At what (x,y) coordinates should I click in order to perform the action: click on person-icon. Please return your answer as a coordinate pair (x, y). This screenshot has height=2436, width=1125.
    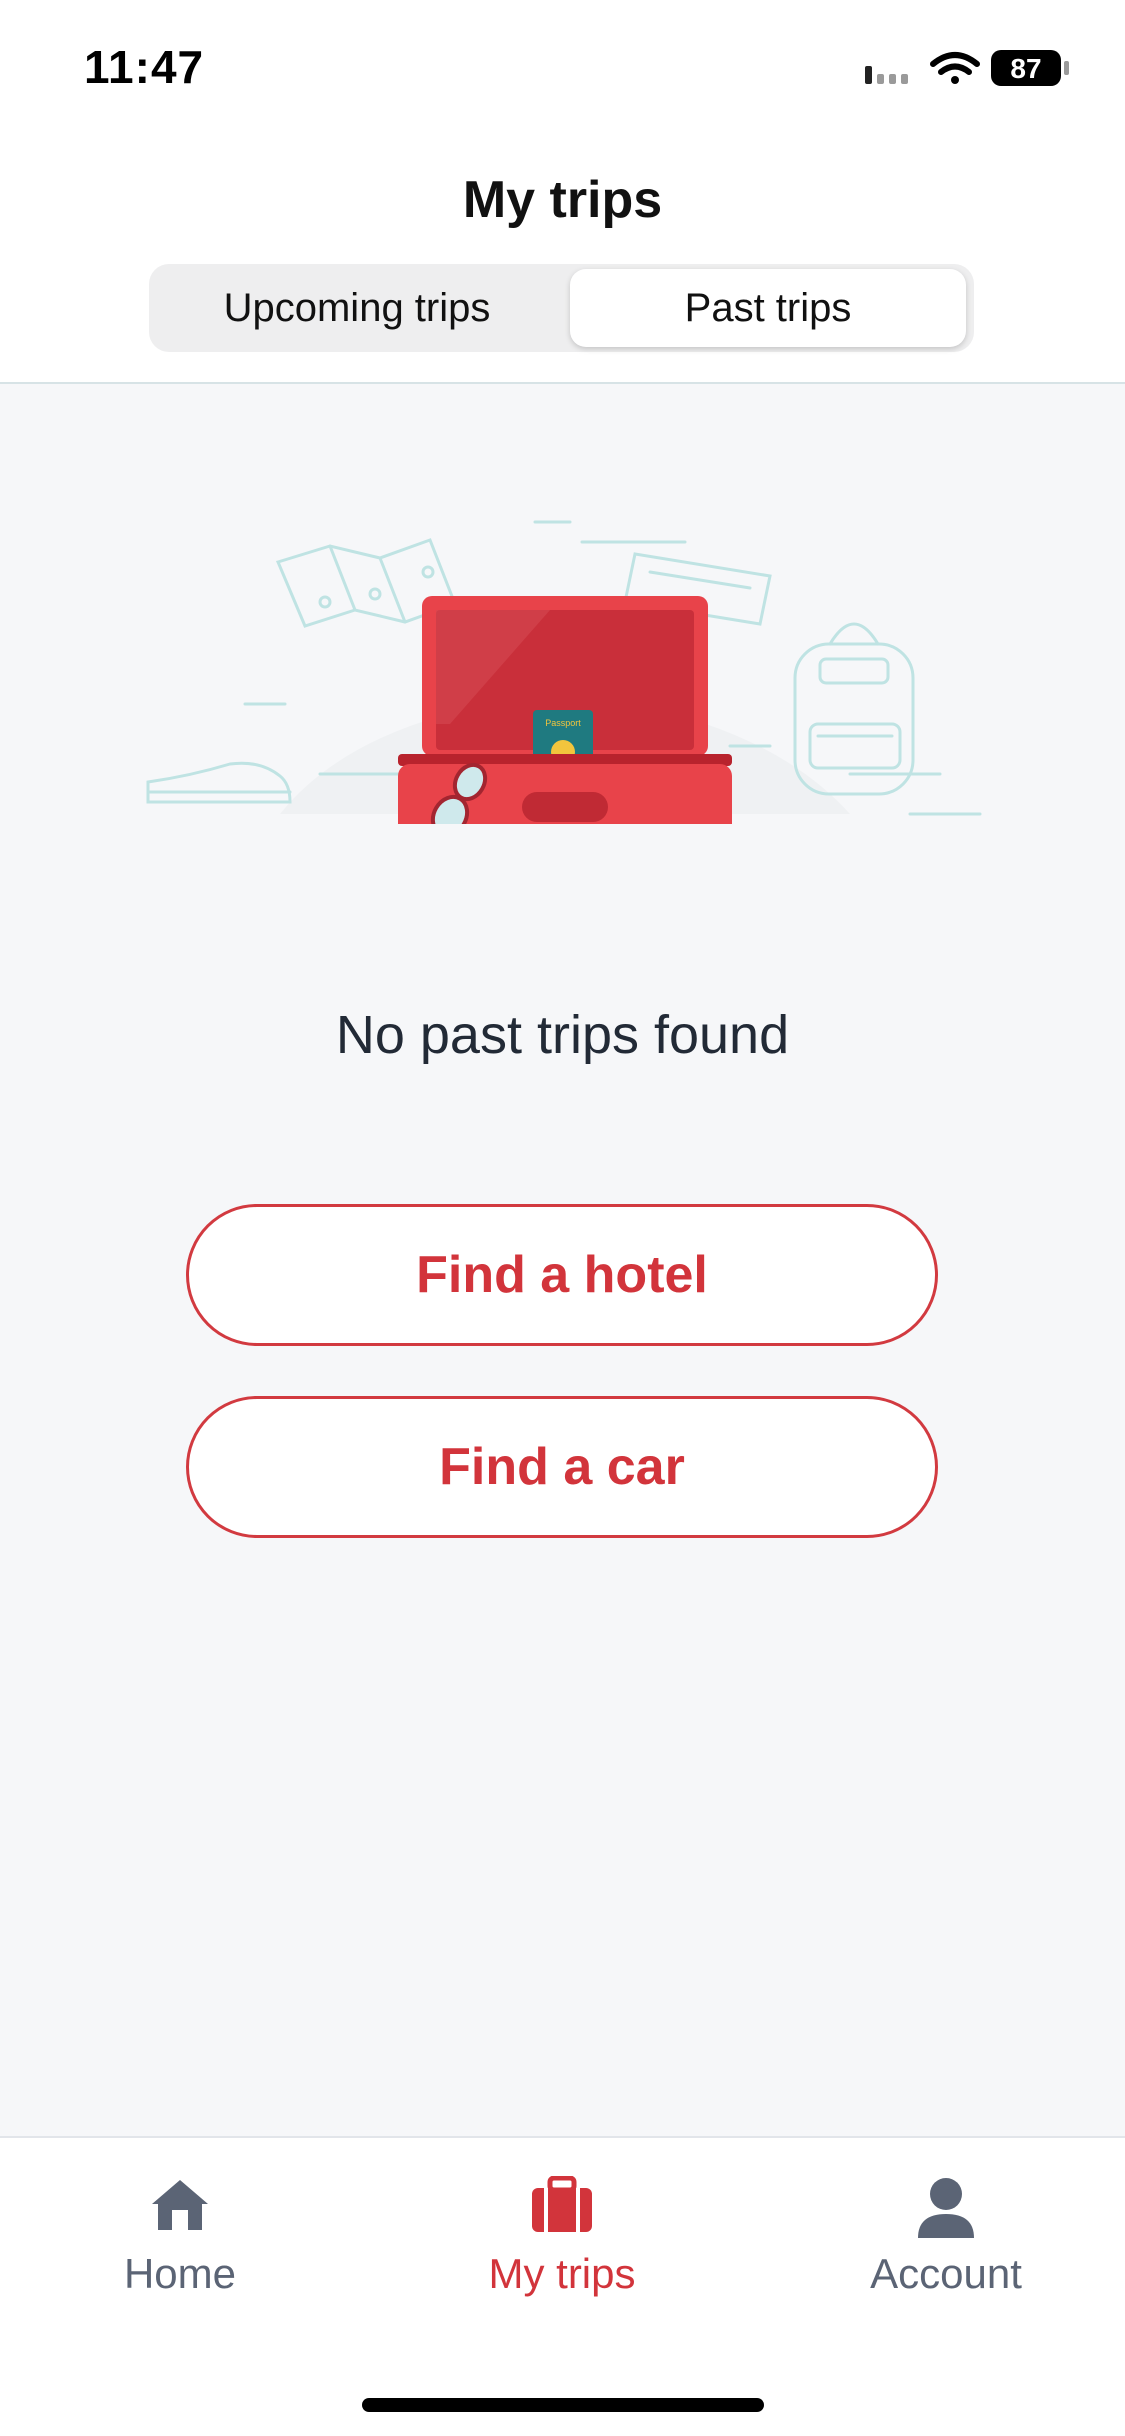
    Looking at the image, I should click on (946, 2208).